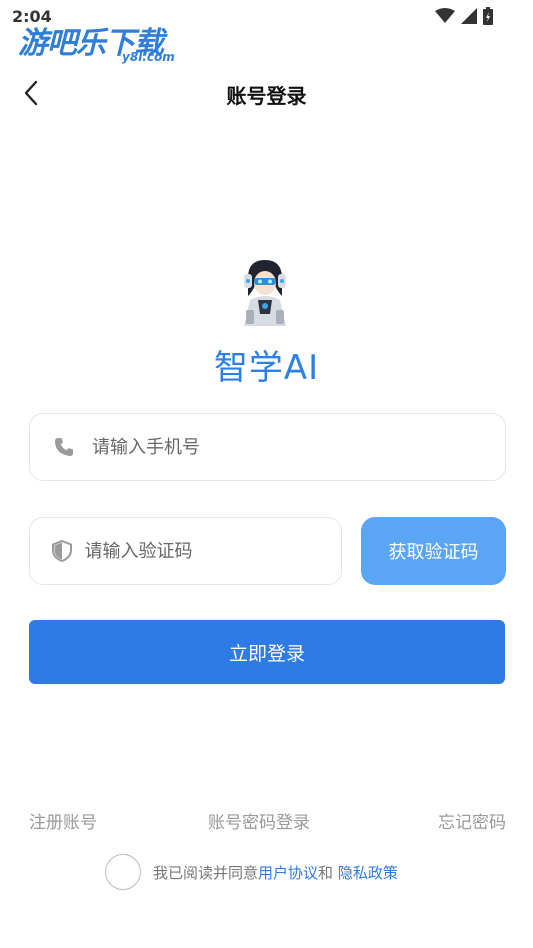  What do you see at coordinates (123, 872) in the screenshot?
I see `agreement-checkbox` at bounding box center [123, 872].